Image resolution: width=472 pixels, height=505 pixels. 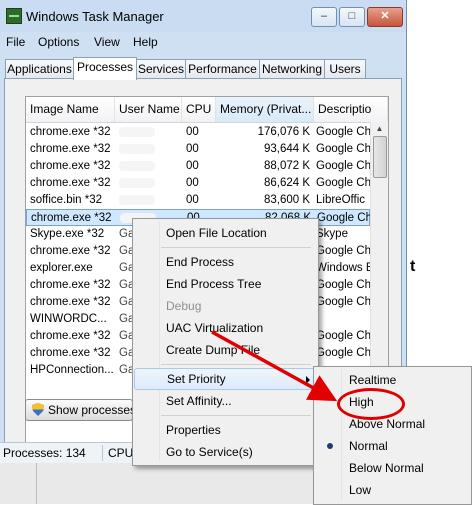 I want to click on menu-item-end-process: End Process, so click(x=225, y=262).